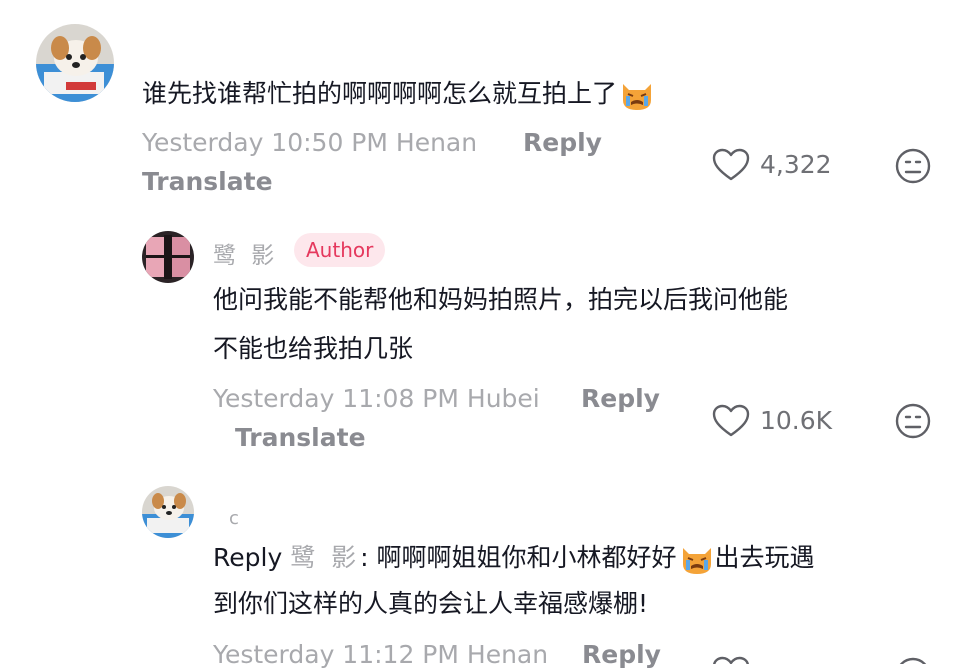 The image size is (960, 669). I want to click on reply-text-tail: 出去玩遇, so click(764, 557).